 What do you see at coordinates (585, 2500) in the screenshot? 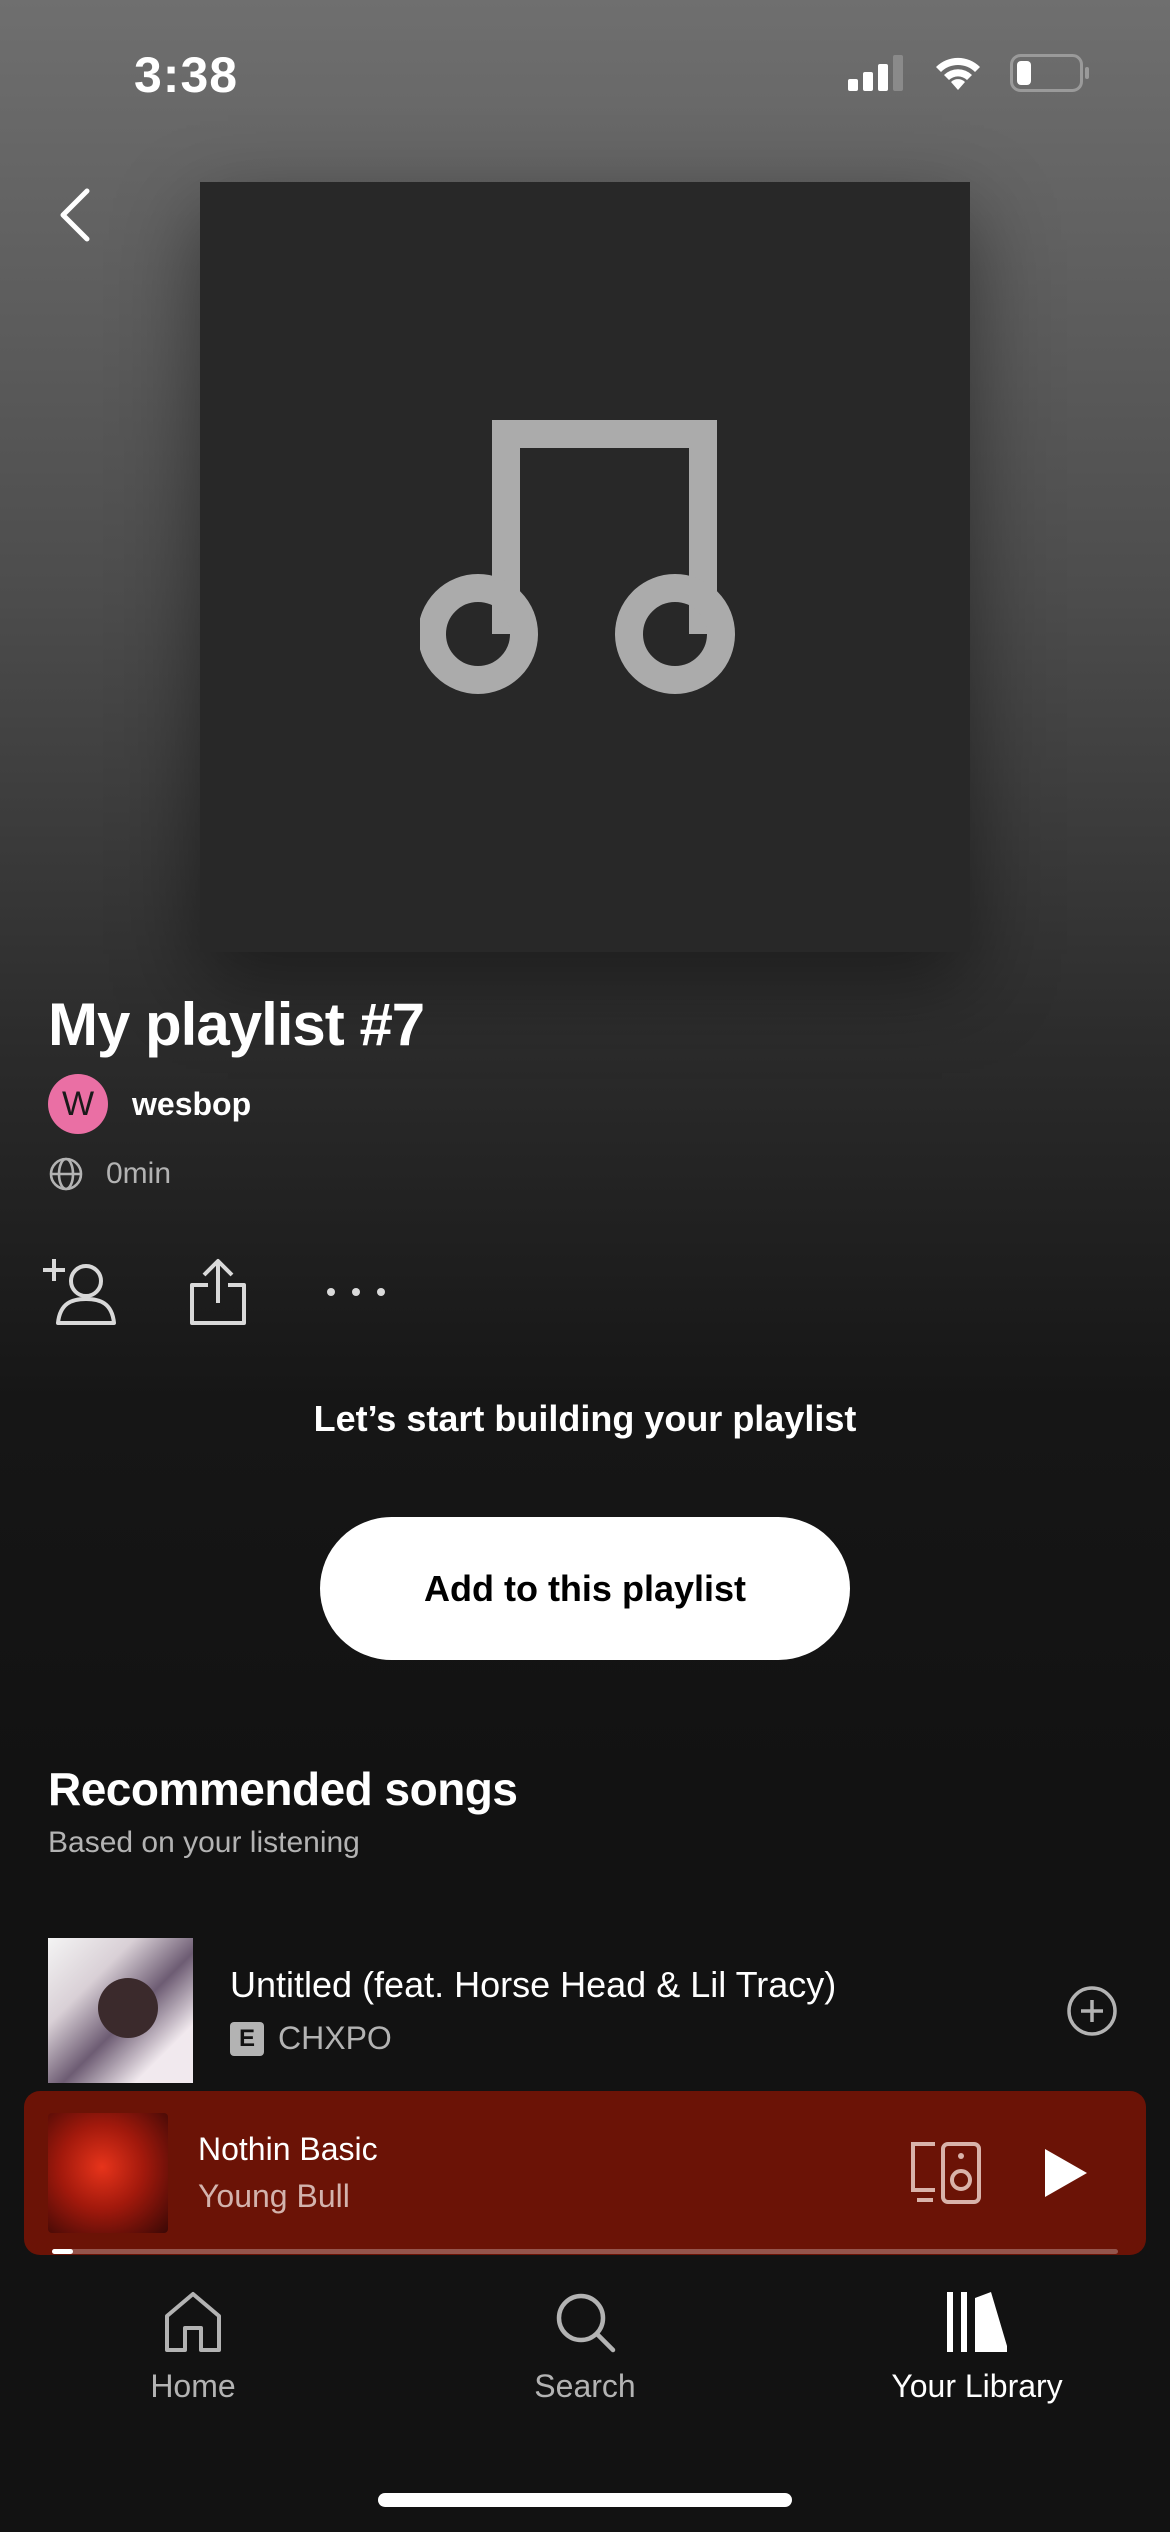
I see `home-indicator` at bounding box center [585, 2500].